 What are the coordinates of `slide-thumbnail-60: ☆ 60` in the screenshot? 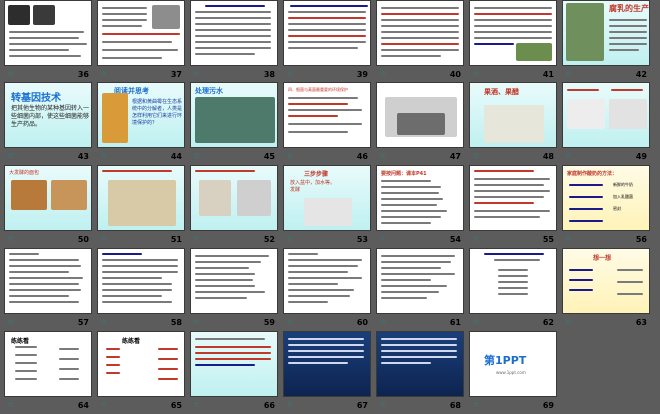 It's located at (327, 287).